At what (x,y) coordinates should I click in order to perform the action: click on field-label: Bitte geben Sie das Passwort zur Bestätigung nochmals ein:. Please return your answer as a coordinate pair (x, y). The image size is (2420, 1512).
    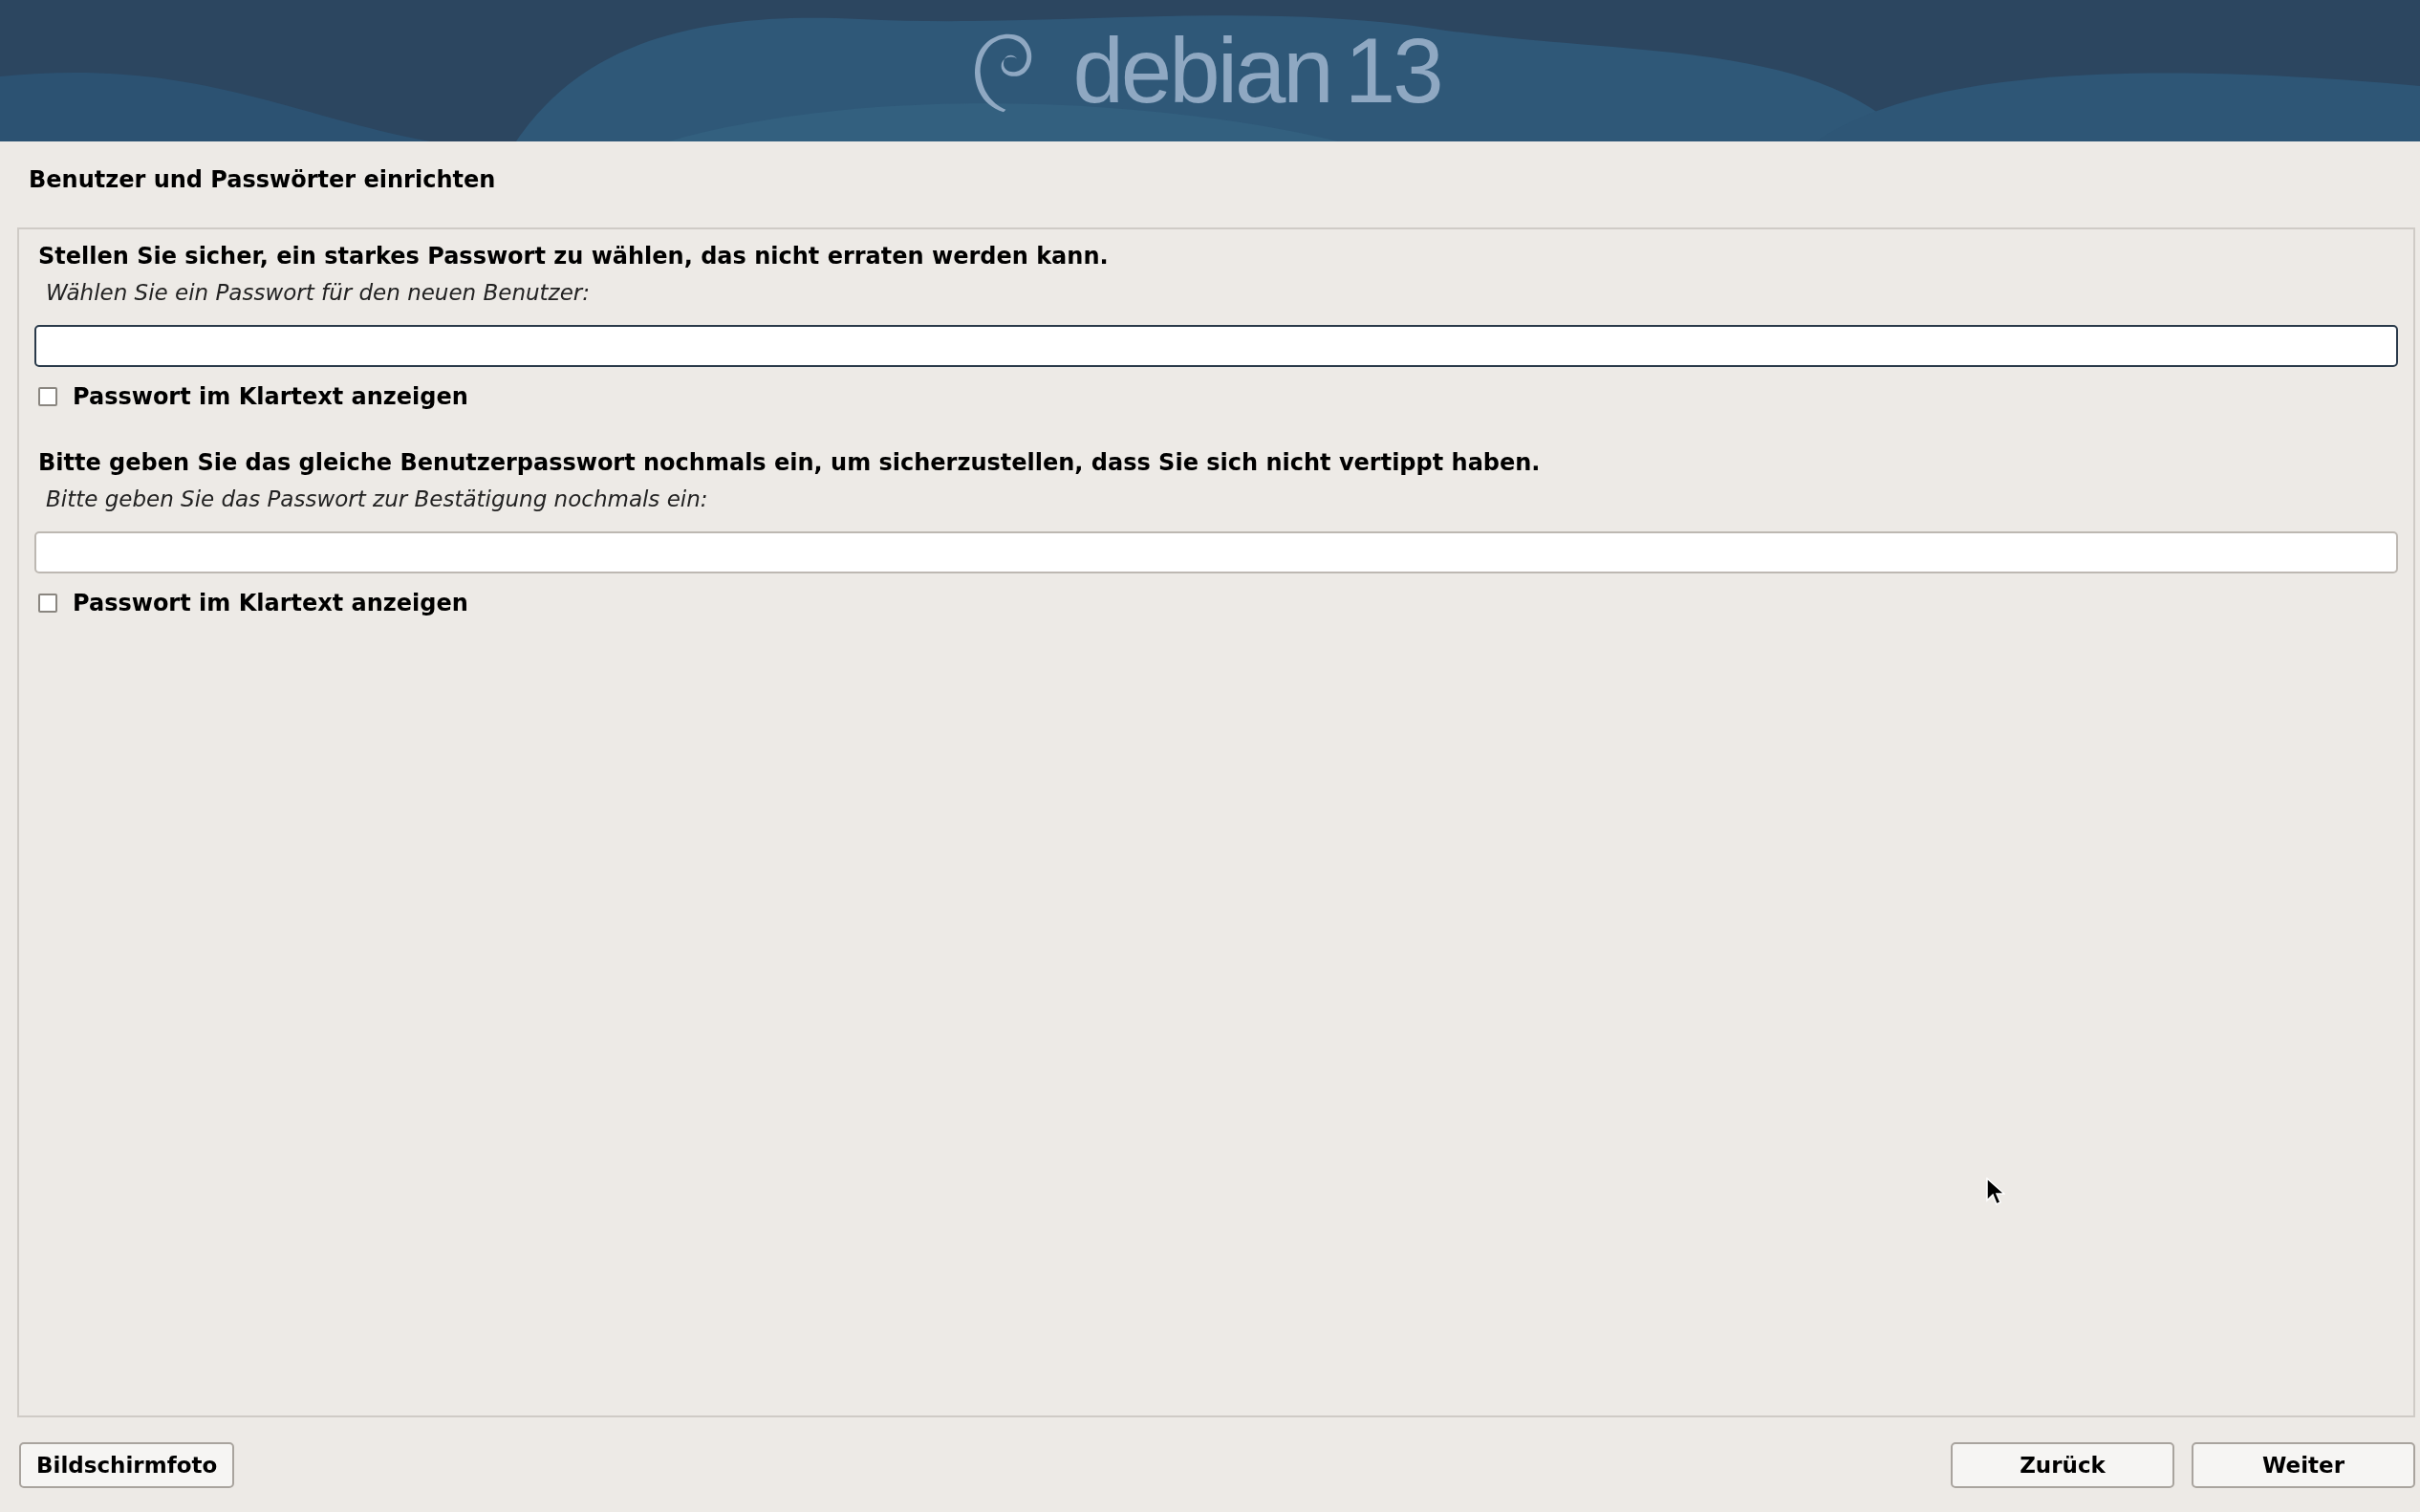
    Looking at the image, I should click on (377, 499).